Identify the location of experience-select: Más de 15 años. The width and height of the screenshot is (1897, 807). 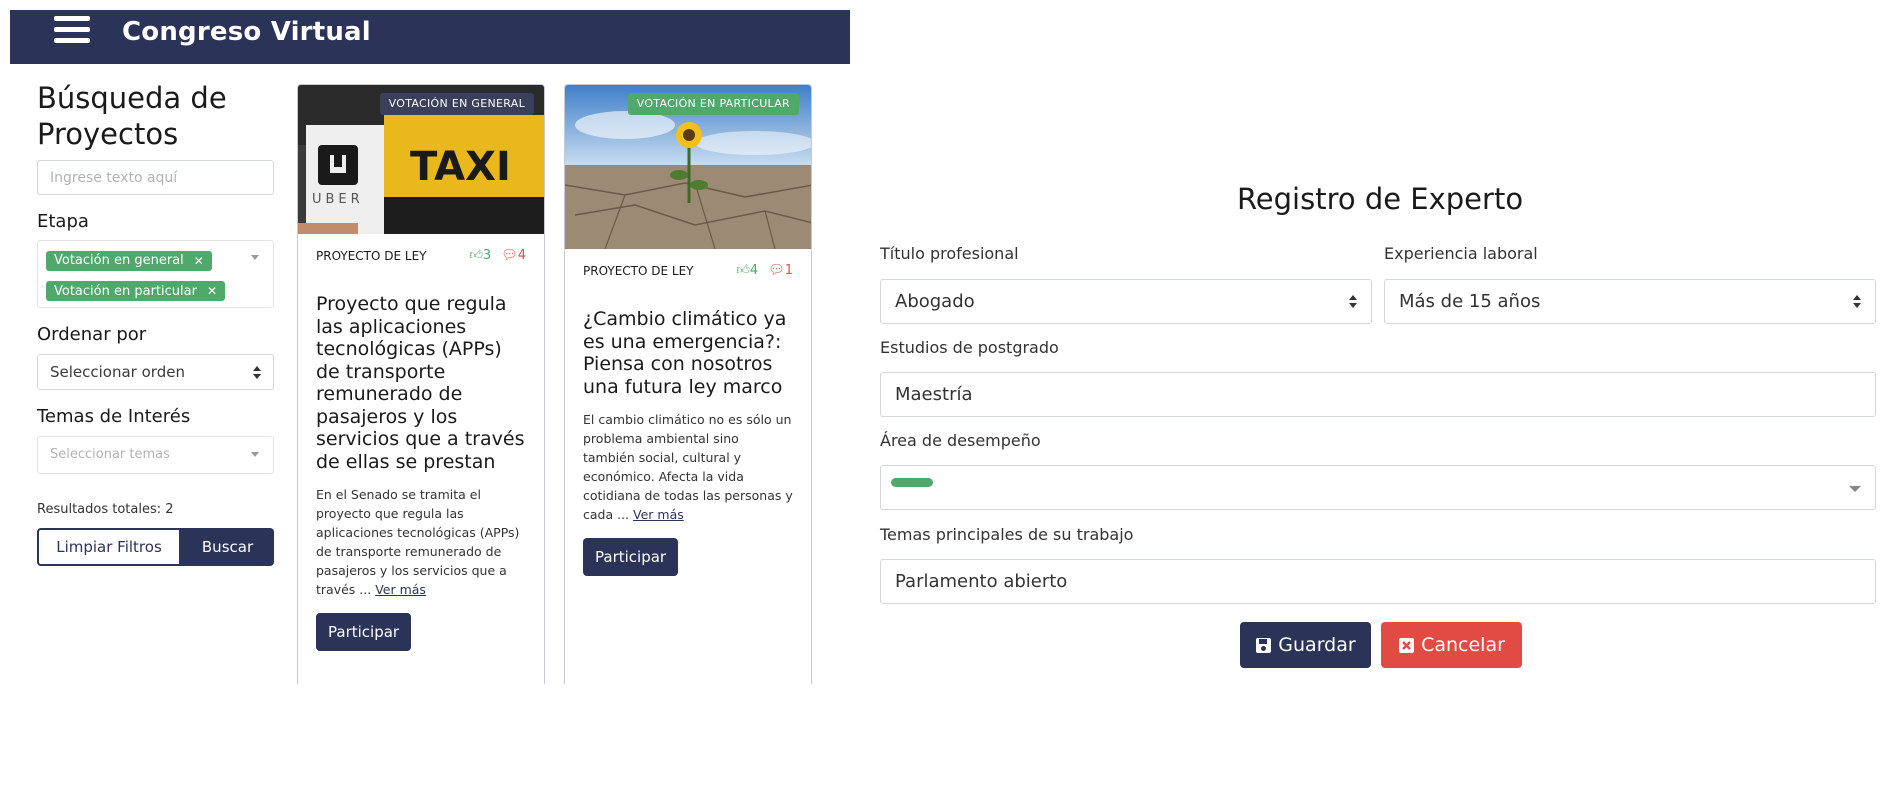
(1630, 301).